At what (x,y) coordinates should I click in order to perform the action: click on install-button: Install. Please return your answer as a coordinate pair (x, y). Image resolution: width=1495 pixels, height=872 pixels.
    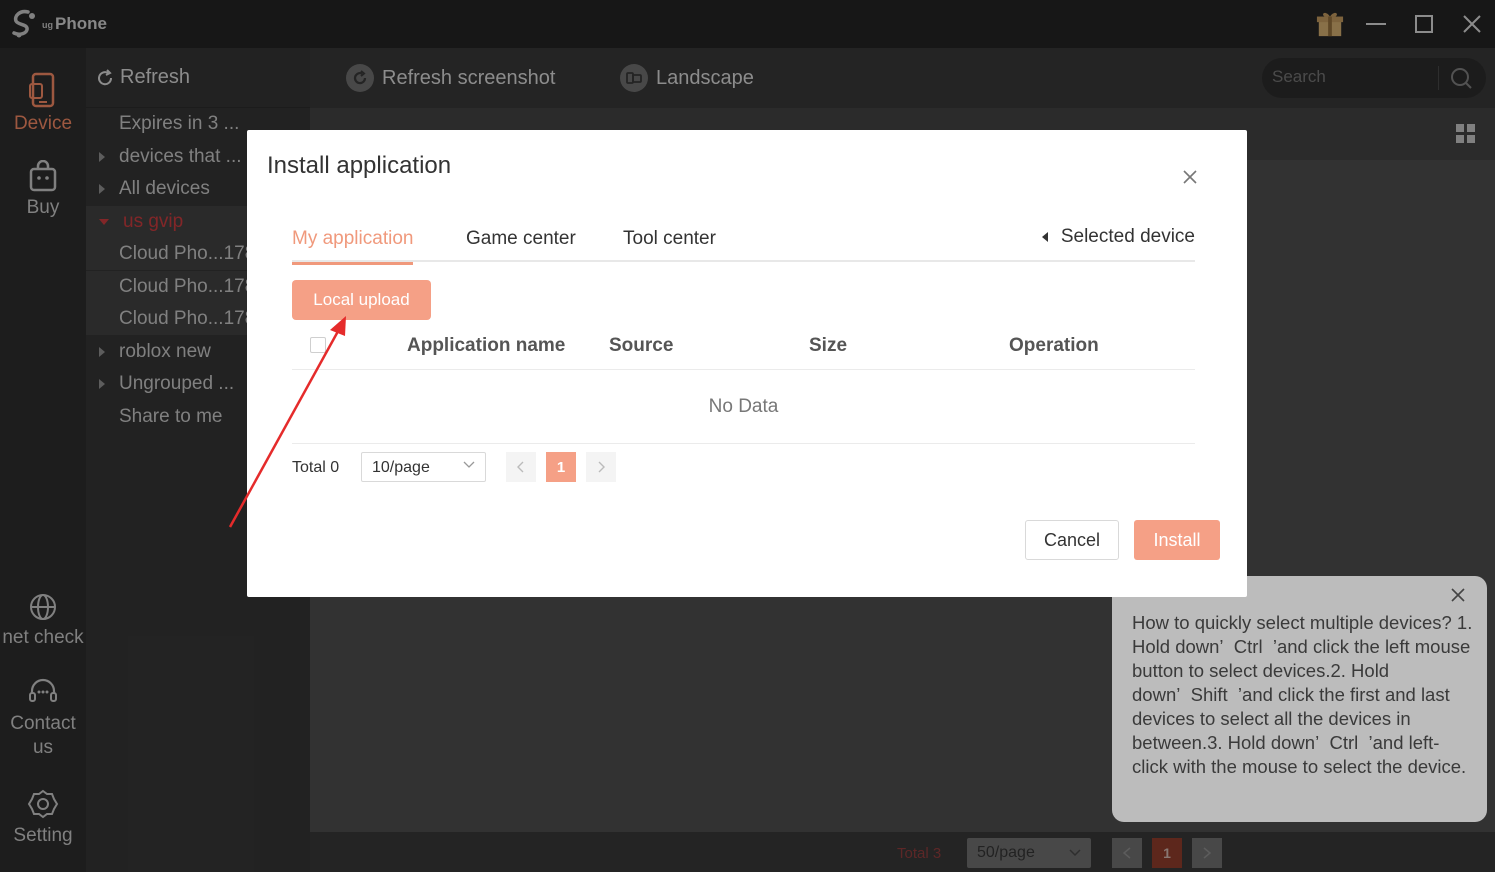
    Looking at the image, I should click on (1177, 540).